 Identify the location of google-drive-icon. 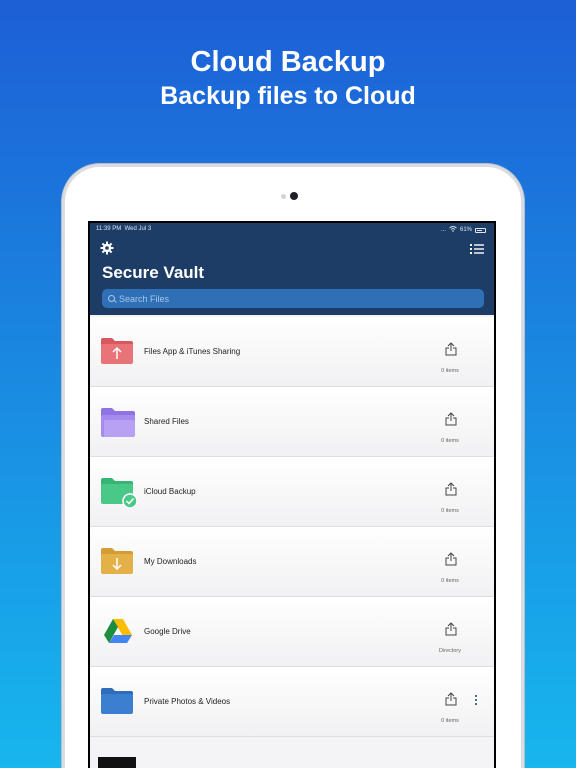
(120, 631).